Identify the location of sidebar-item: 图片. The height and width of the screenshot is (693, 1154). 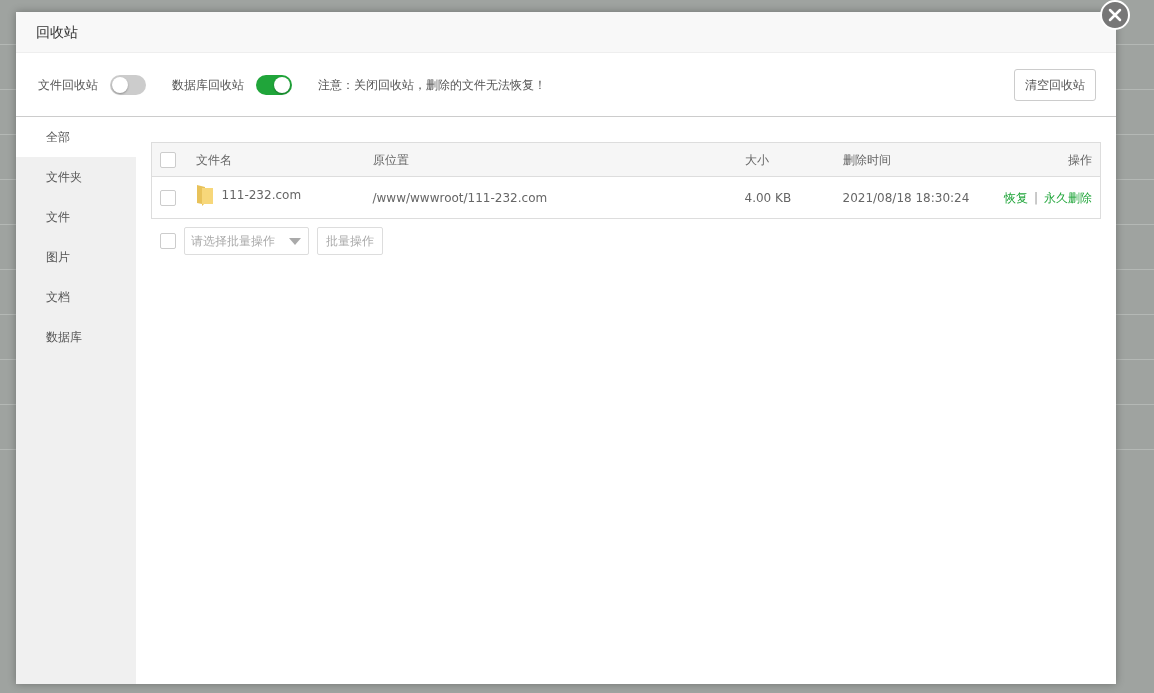
(76, 257).